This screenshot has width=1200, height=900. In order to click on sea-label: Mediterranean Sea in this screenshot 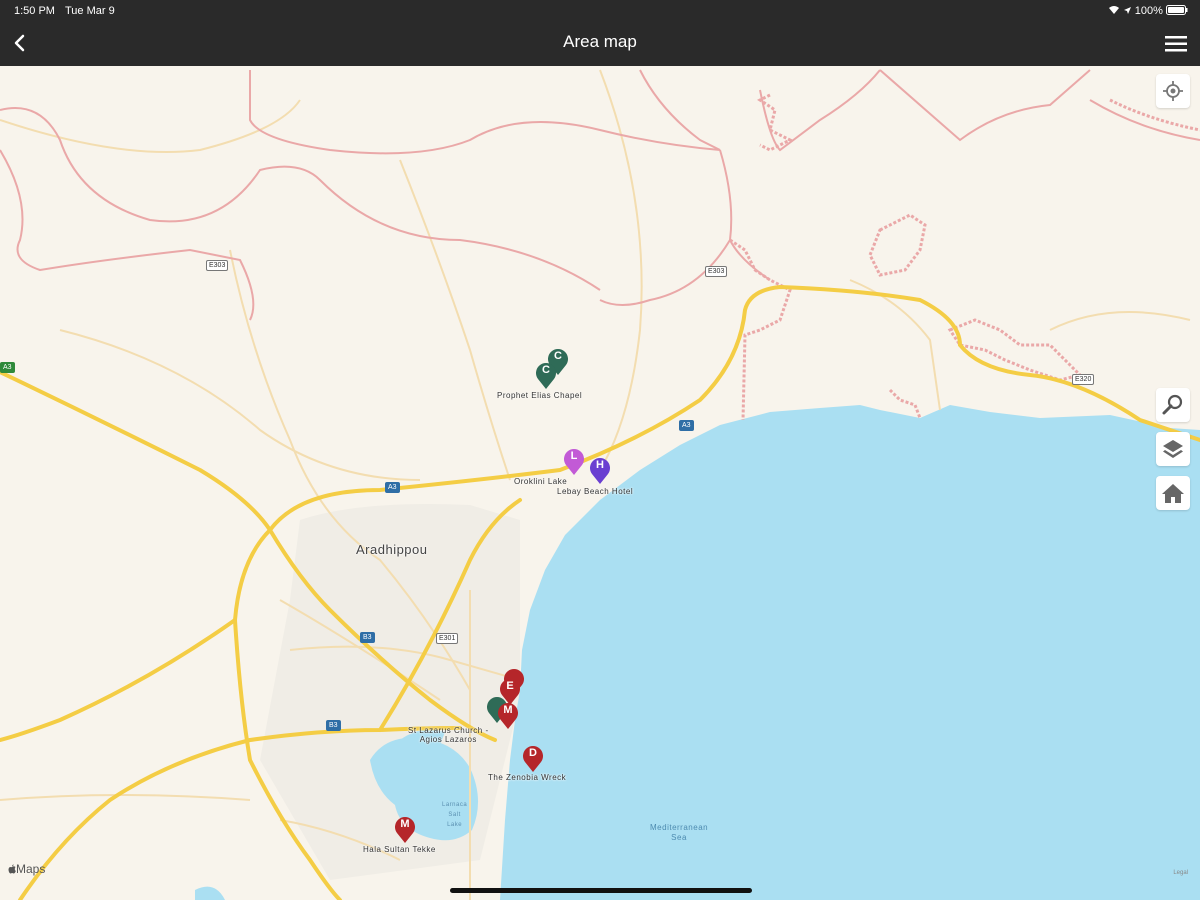, I will do `click(679, 833)`.